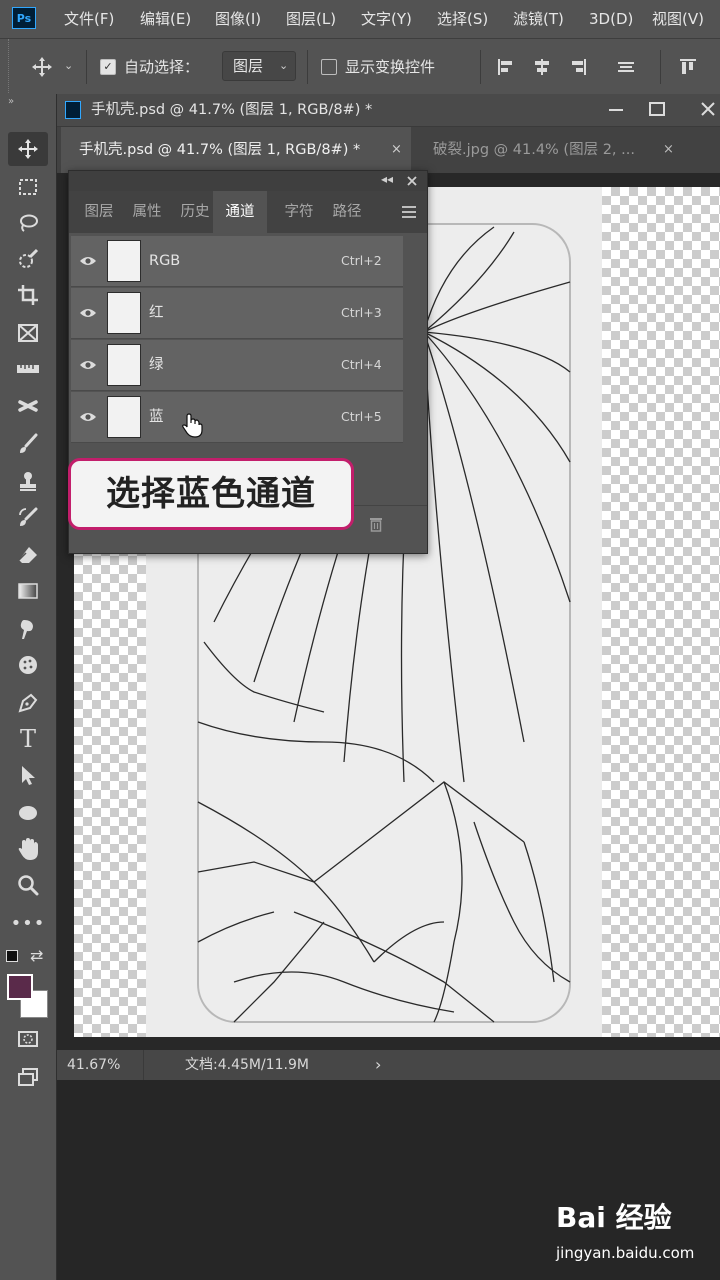 The height and width of the screenshot is (1280, 720). Describe the element at coordinates (28, 813) in the screenshot. I see `ellipse-tool-icon` at that location.